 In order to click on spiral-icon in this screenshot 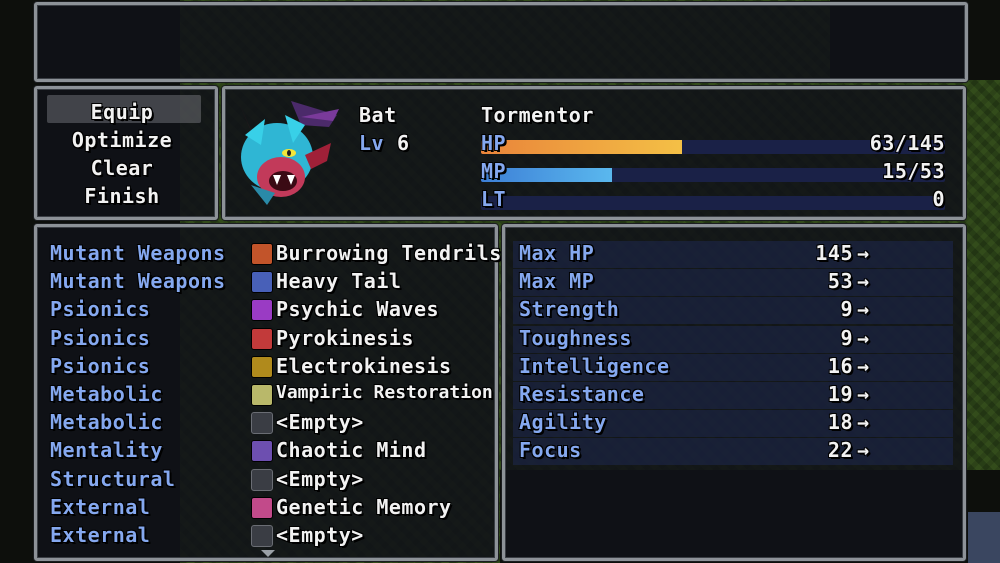, I will do `click(262, 451)`.